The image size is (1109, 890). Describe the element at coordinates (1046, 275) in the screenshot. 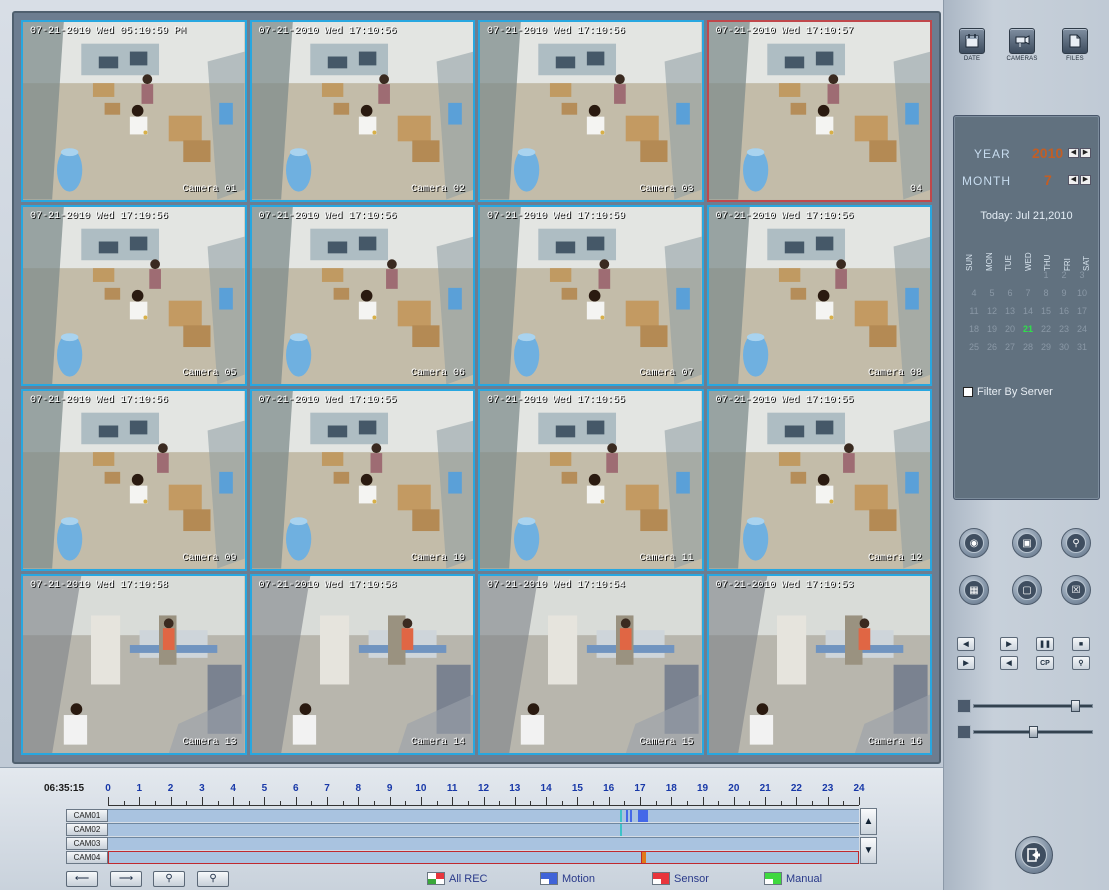

I see `day-cell: 1` at that location.